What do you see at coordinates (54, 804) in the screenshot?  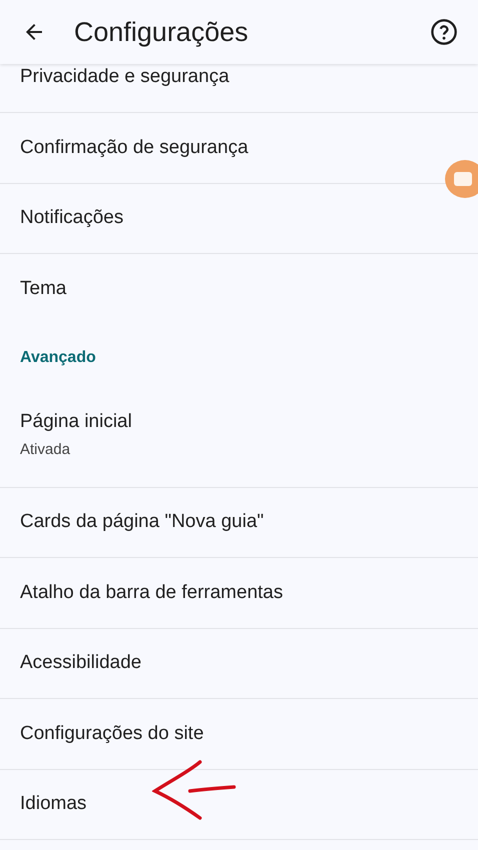 I see `item-label: Idiomas` at bounding box center [54, 804].